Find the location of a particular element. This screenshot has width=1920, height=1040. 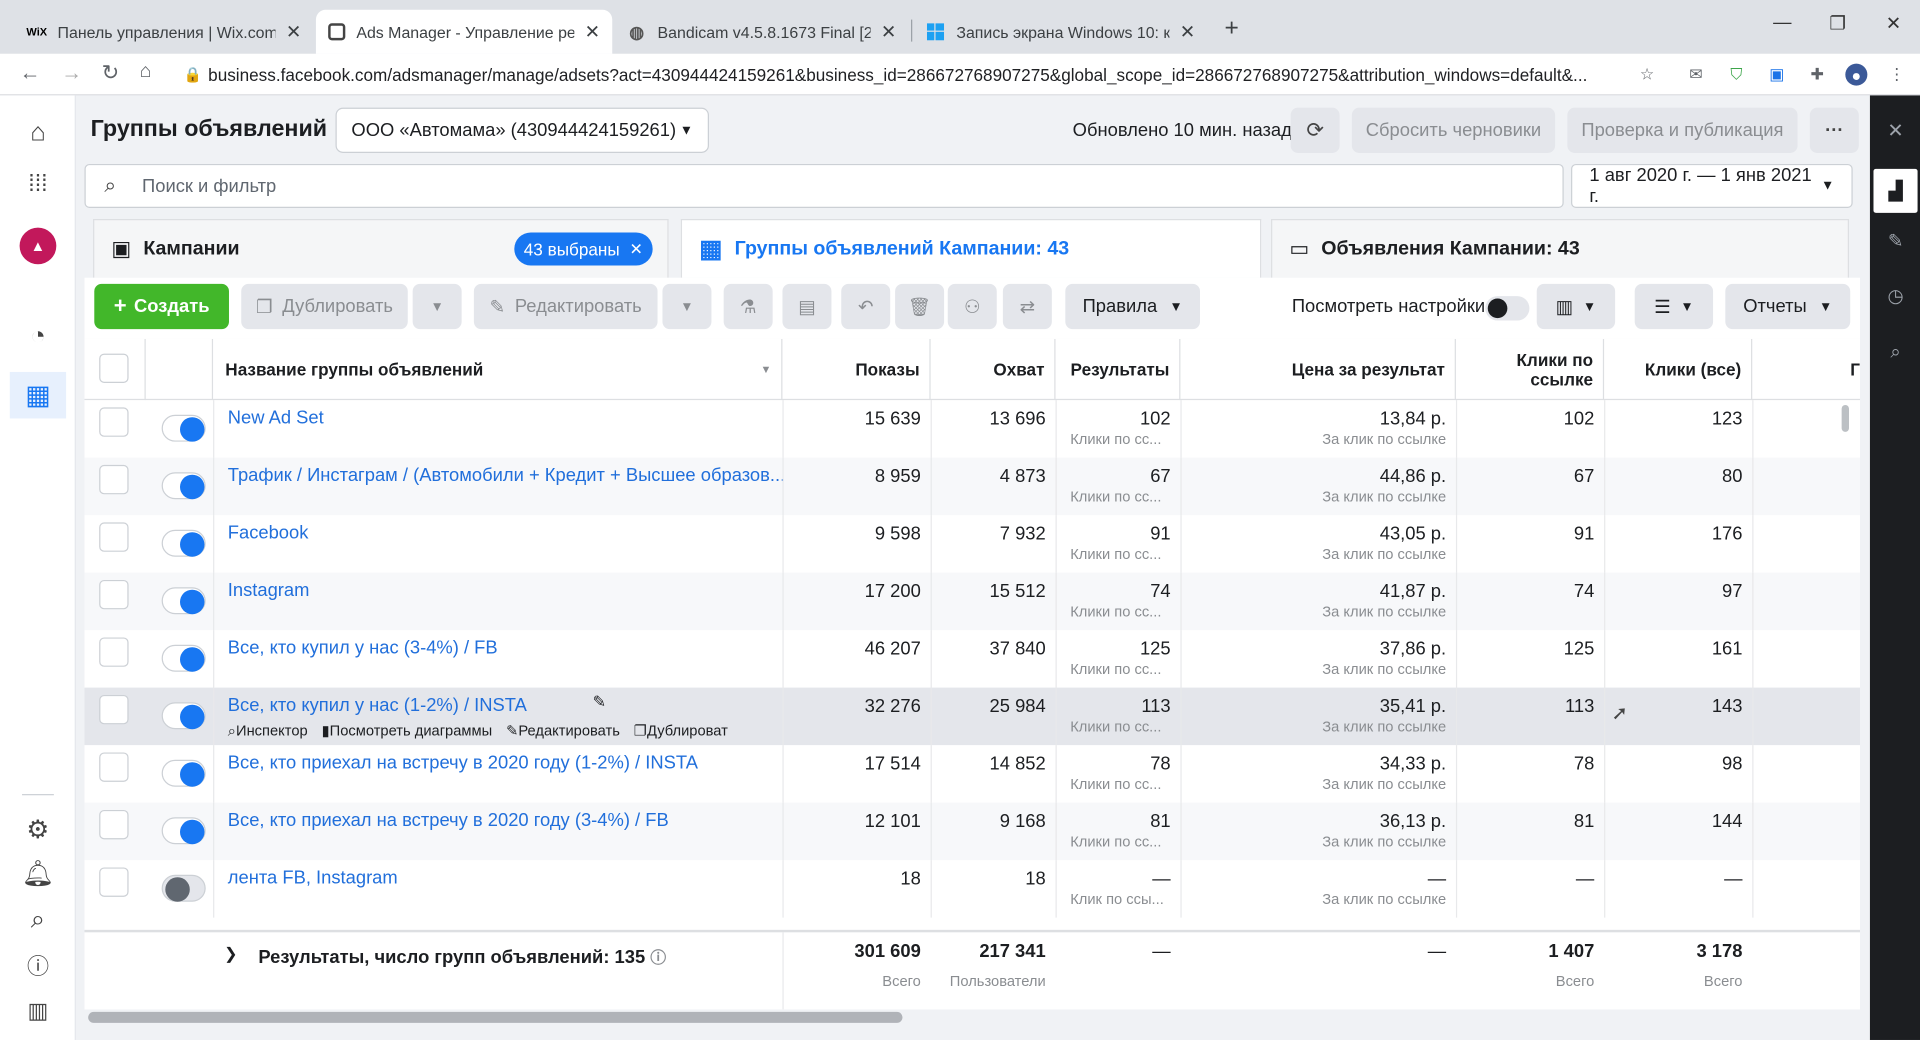

window-close-button: ✕ is located at coordinates (1893, 23).